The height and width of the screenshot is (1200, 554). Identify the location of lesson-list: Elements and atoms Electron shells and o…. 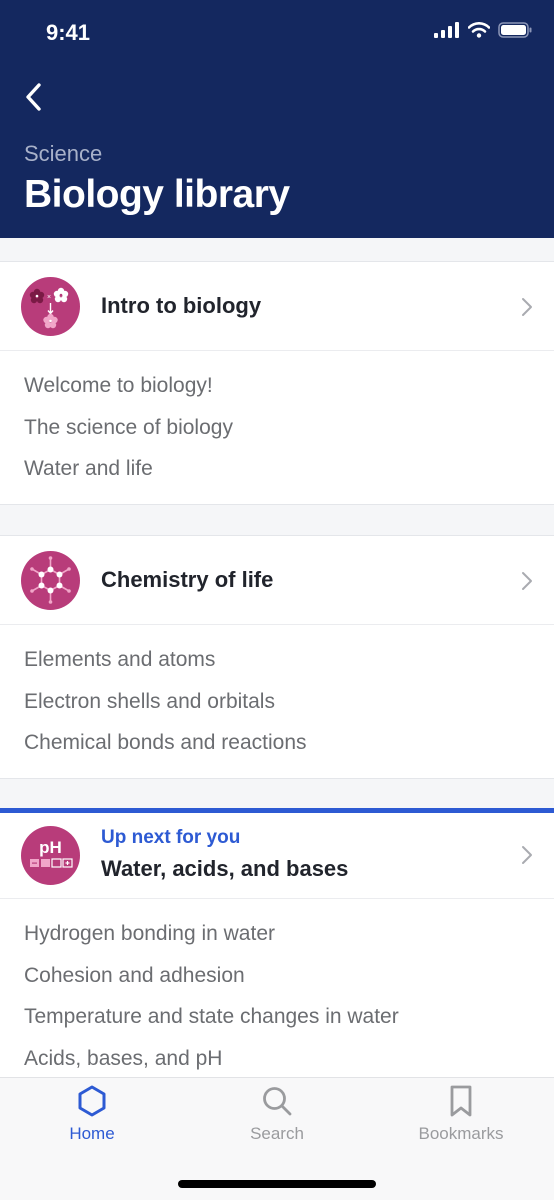
(277, 701).